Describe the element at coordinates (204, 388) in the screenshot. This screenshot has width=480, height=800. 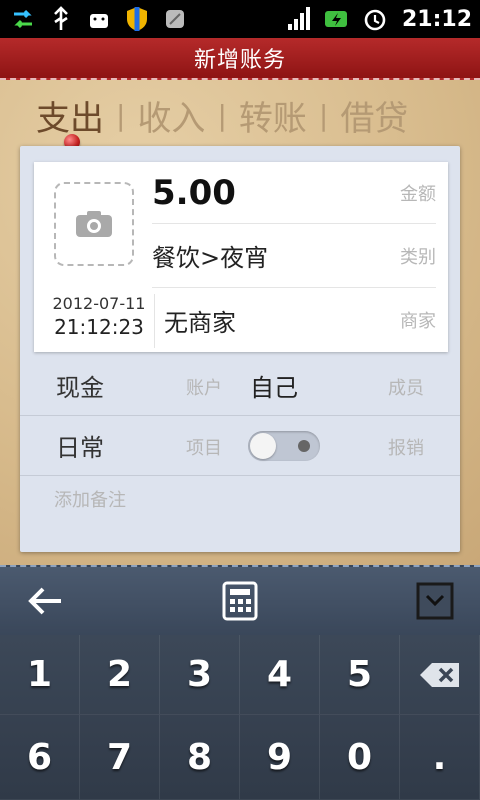
I see `account-label: 账户` at that location.